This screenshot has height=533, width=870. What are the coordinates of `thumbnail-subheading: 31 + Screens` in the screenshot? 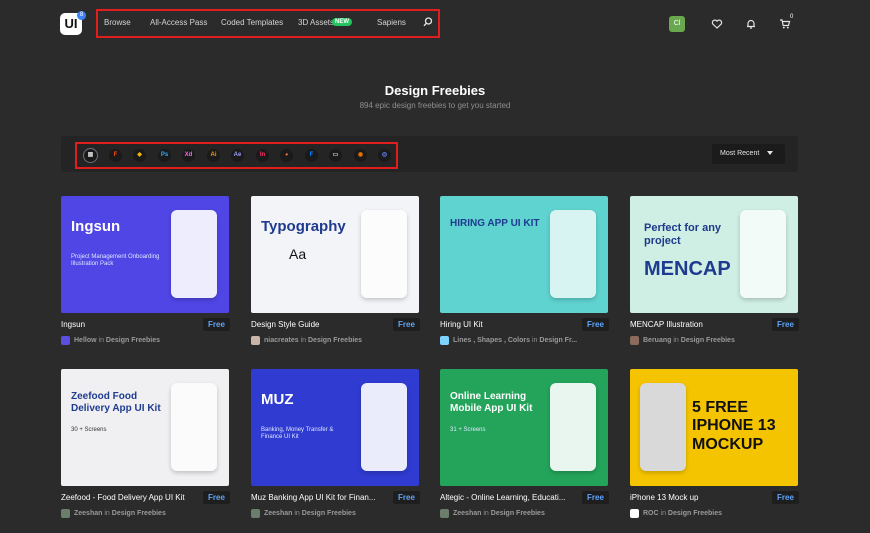 It's located at (468, 430).